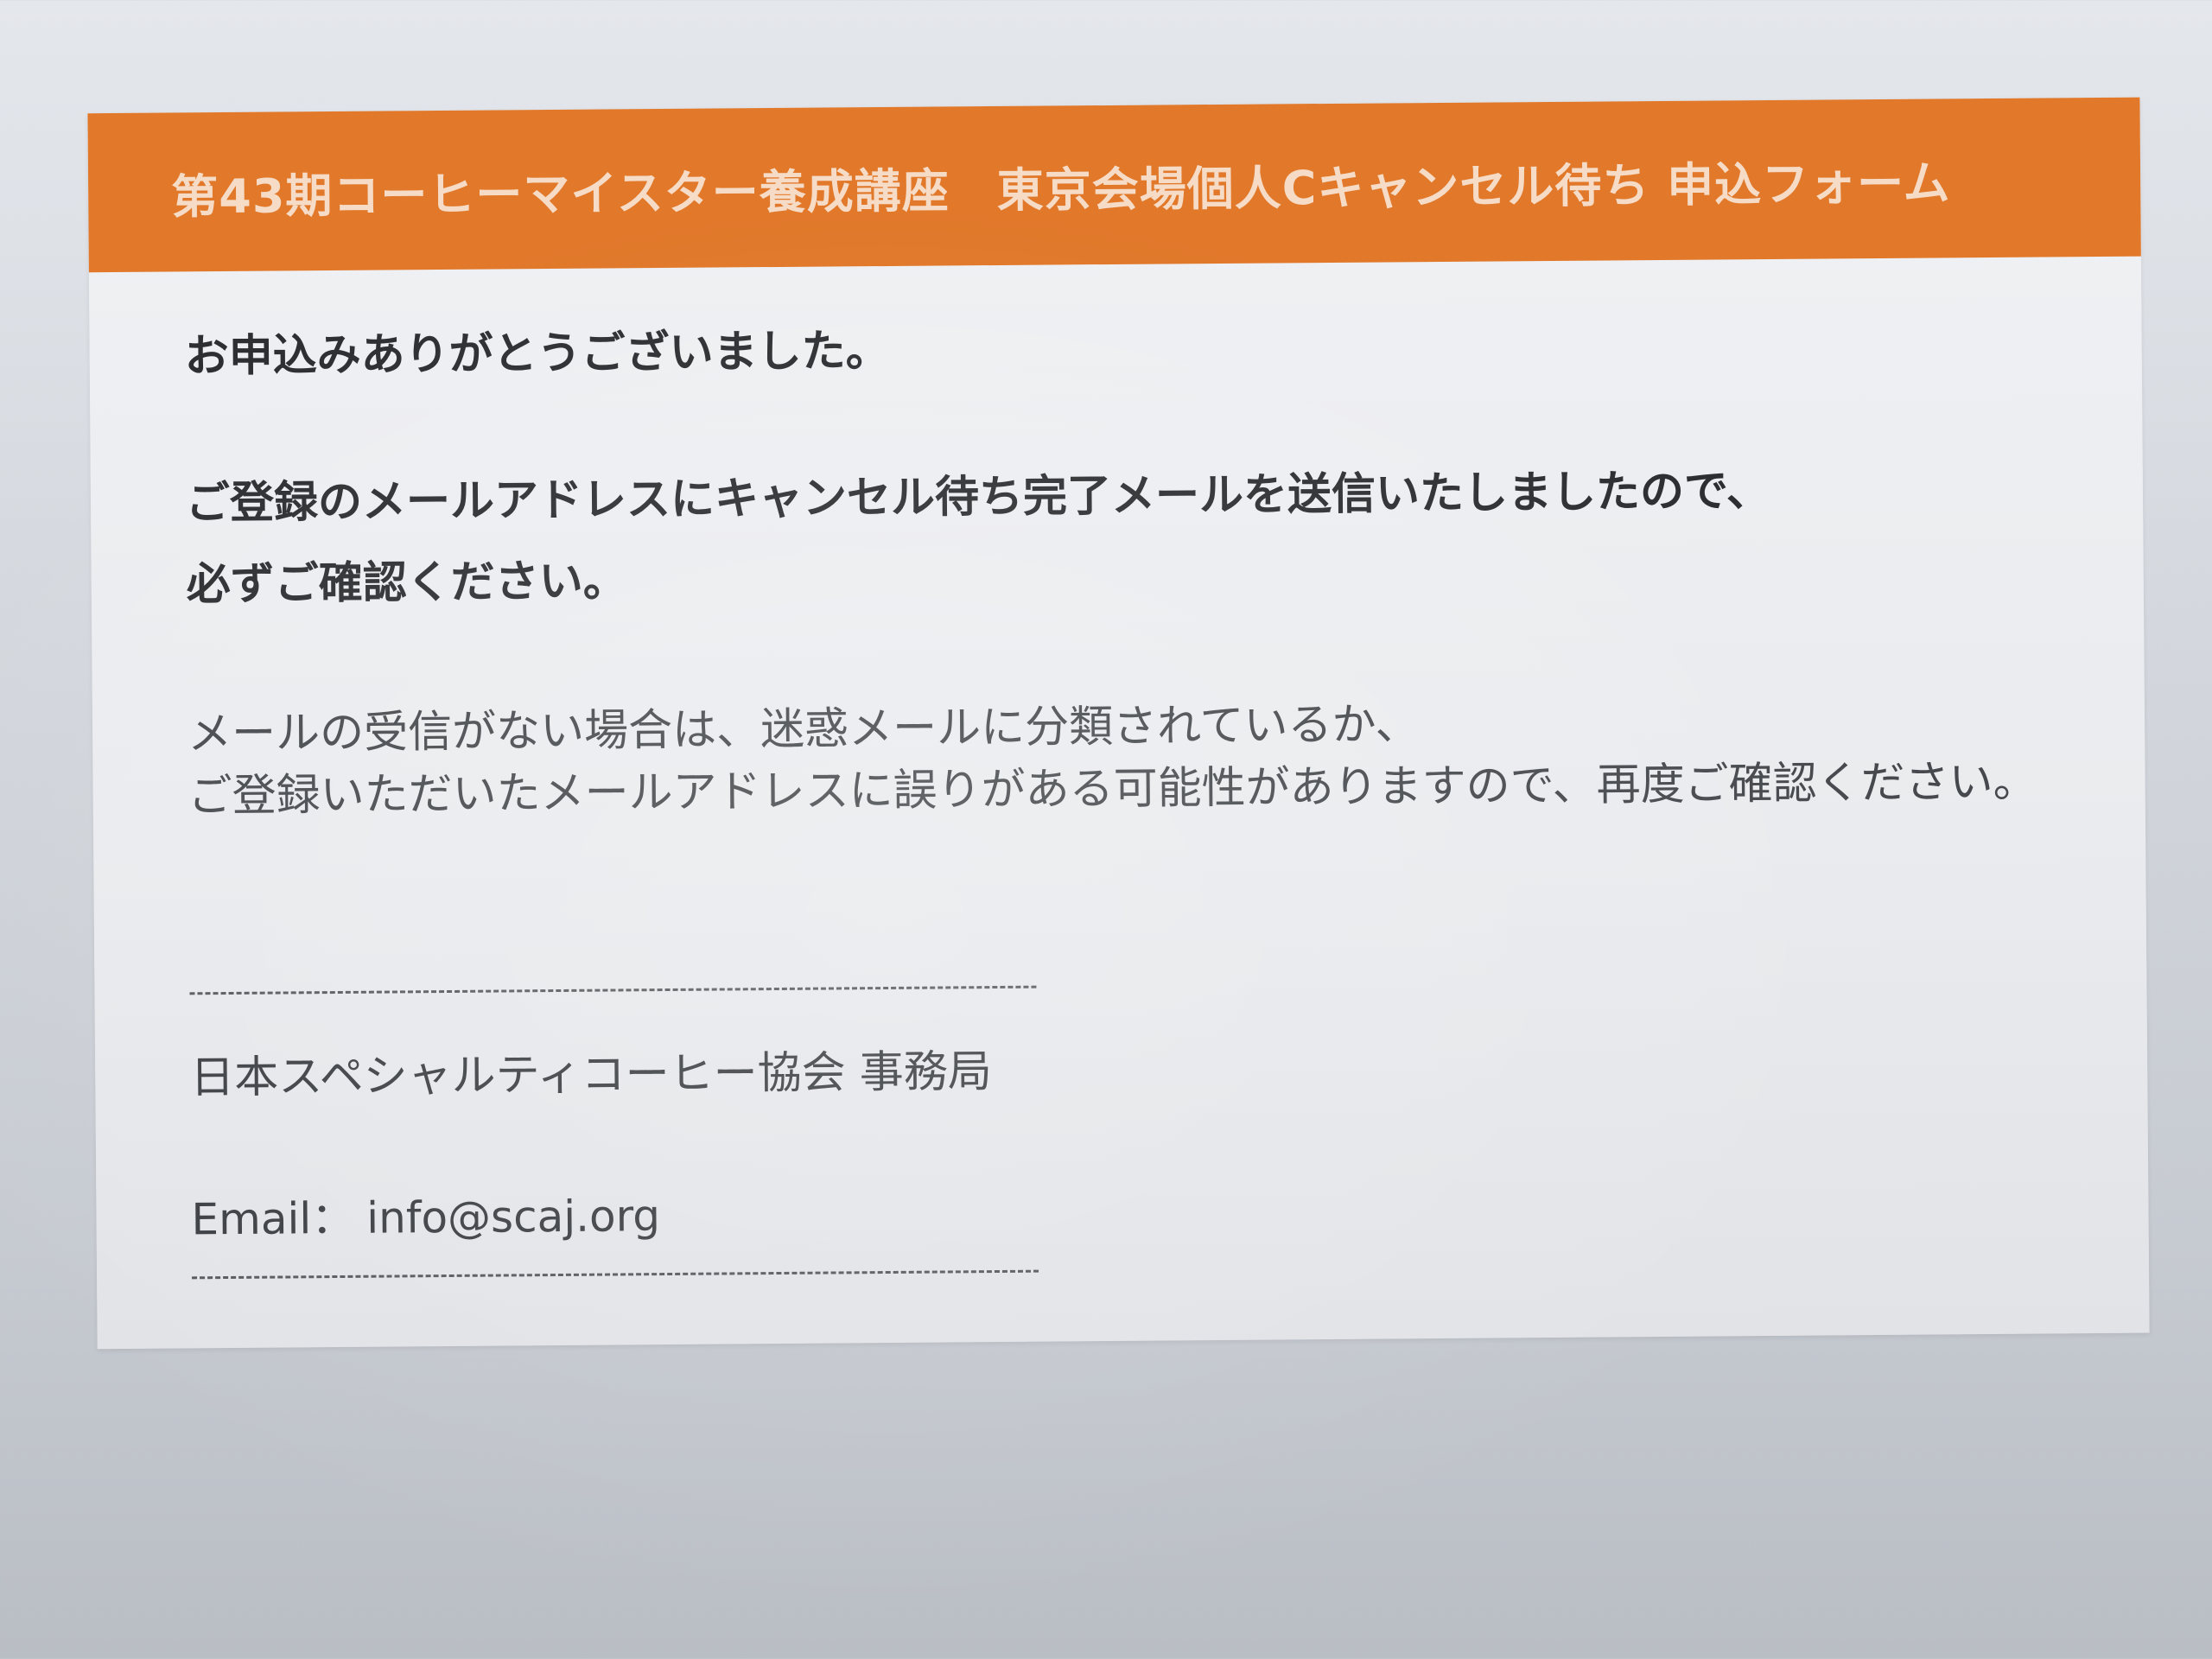 The image size is (2212, 1659). What do you see at coordinates (1060, 189) in the screenshot?
I see `form-title: 第43期コーヒーマイスター養成講座 東京会場個人Cキャンセル待ち 申込フォーム` at bounding box center [1060, 189].